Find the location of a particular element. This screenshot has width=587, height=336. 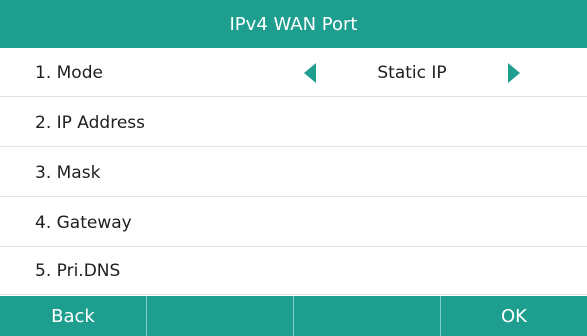

list-item-label: 1. Mode is located at coordinates (69, 72).